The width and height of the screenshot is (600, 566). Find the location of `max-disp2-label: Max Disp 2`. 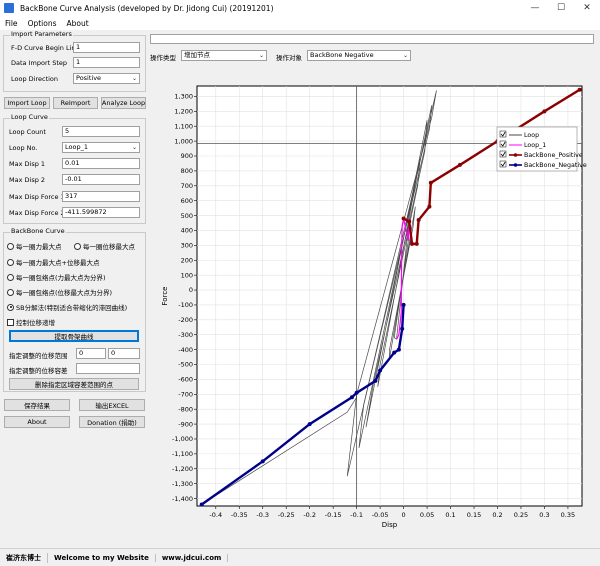

max-disp2-label: Max Disp 2 is located at coordinates (27, 180).